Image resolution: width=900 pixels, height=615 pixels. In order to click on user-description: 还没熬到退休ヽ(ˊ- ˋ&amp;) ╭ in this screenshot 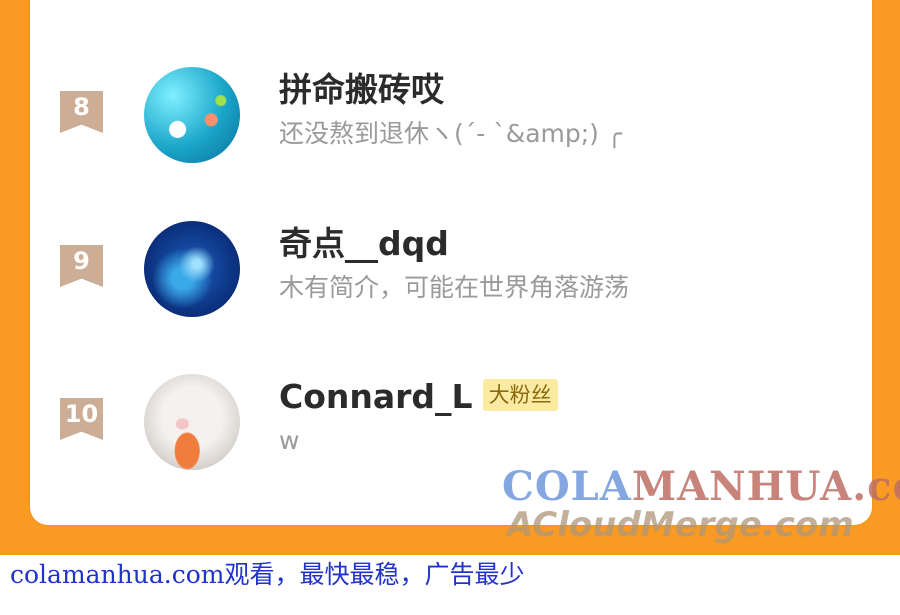, I will do `click(450, 133)`.